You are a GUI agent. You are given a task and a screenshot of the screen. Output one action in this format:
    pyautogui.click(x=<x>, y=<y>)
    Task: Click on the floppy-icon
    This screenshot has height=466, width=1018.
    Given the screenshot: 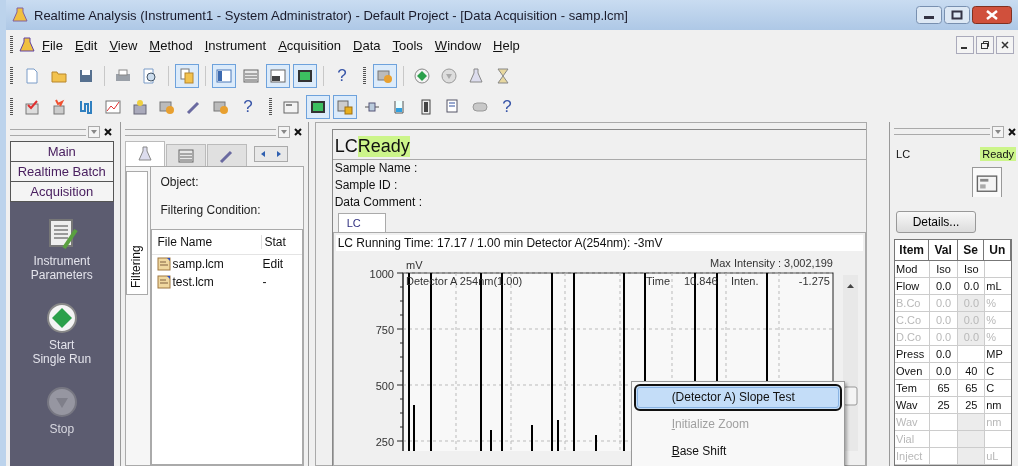 What is the action you would take?
    pyautogui.click(x=86, y=75)
    